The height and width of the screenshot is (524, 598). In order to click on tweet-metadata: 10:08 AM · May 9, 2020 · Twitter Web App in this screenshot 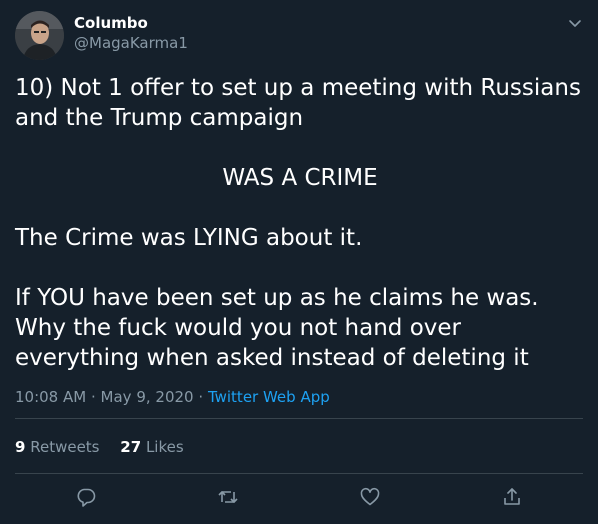, I will do `click(172, 397)`.